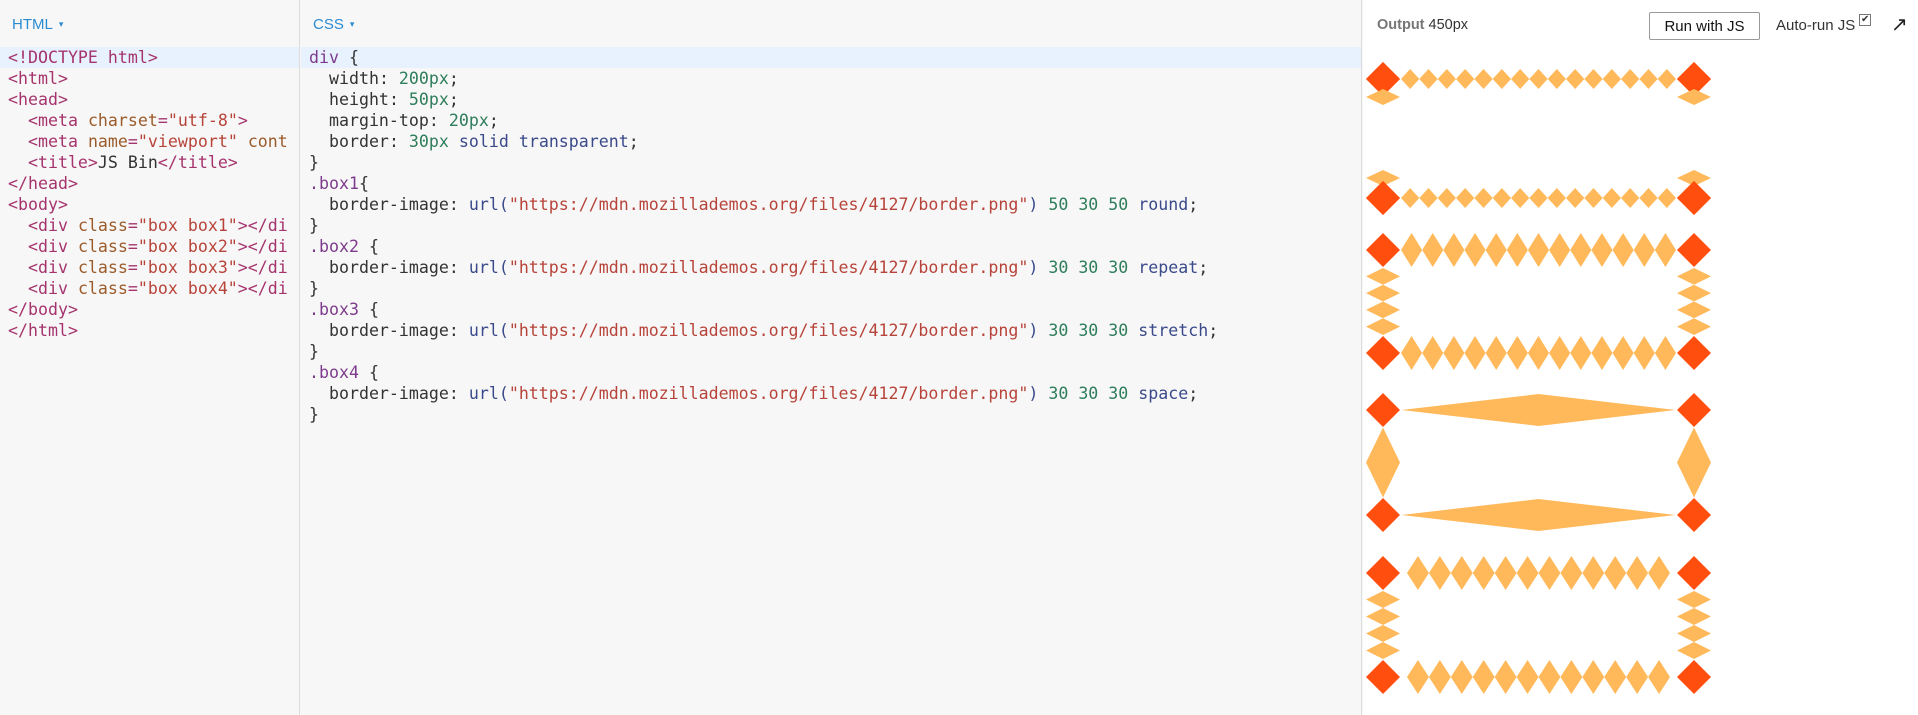 The width and height of the screenshot is (1918, 715). I want to click on code-token: div, so click(324, 57).